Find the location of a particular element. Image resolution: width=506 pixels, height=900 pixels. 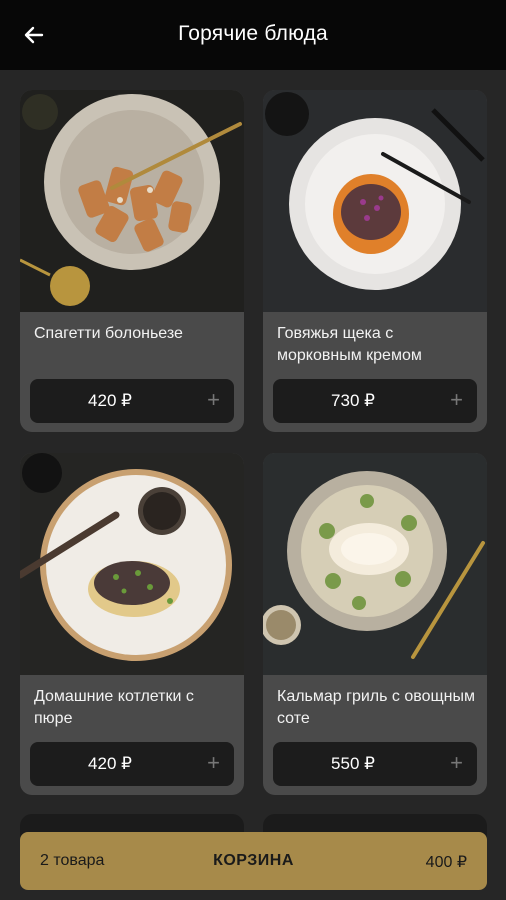

add-to-cart-button: 730 ₽ + is located at coordinates (375, 401).